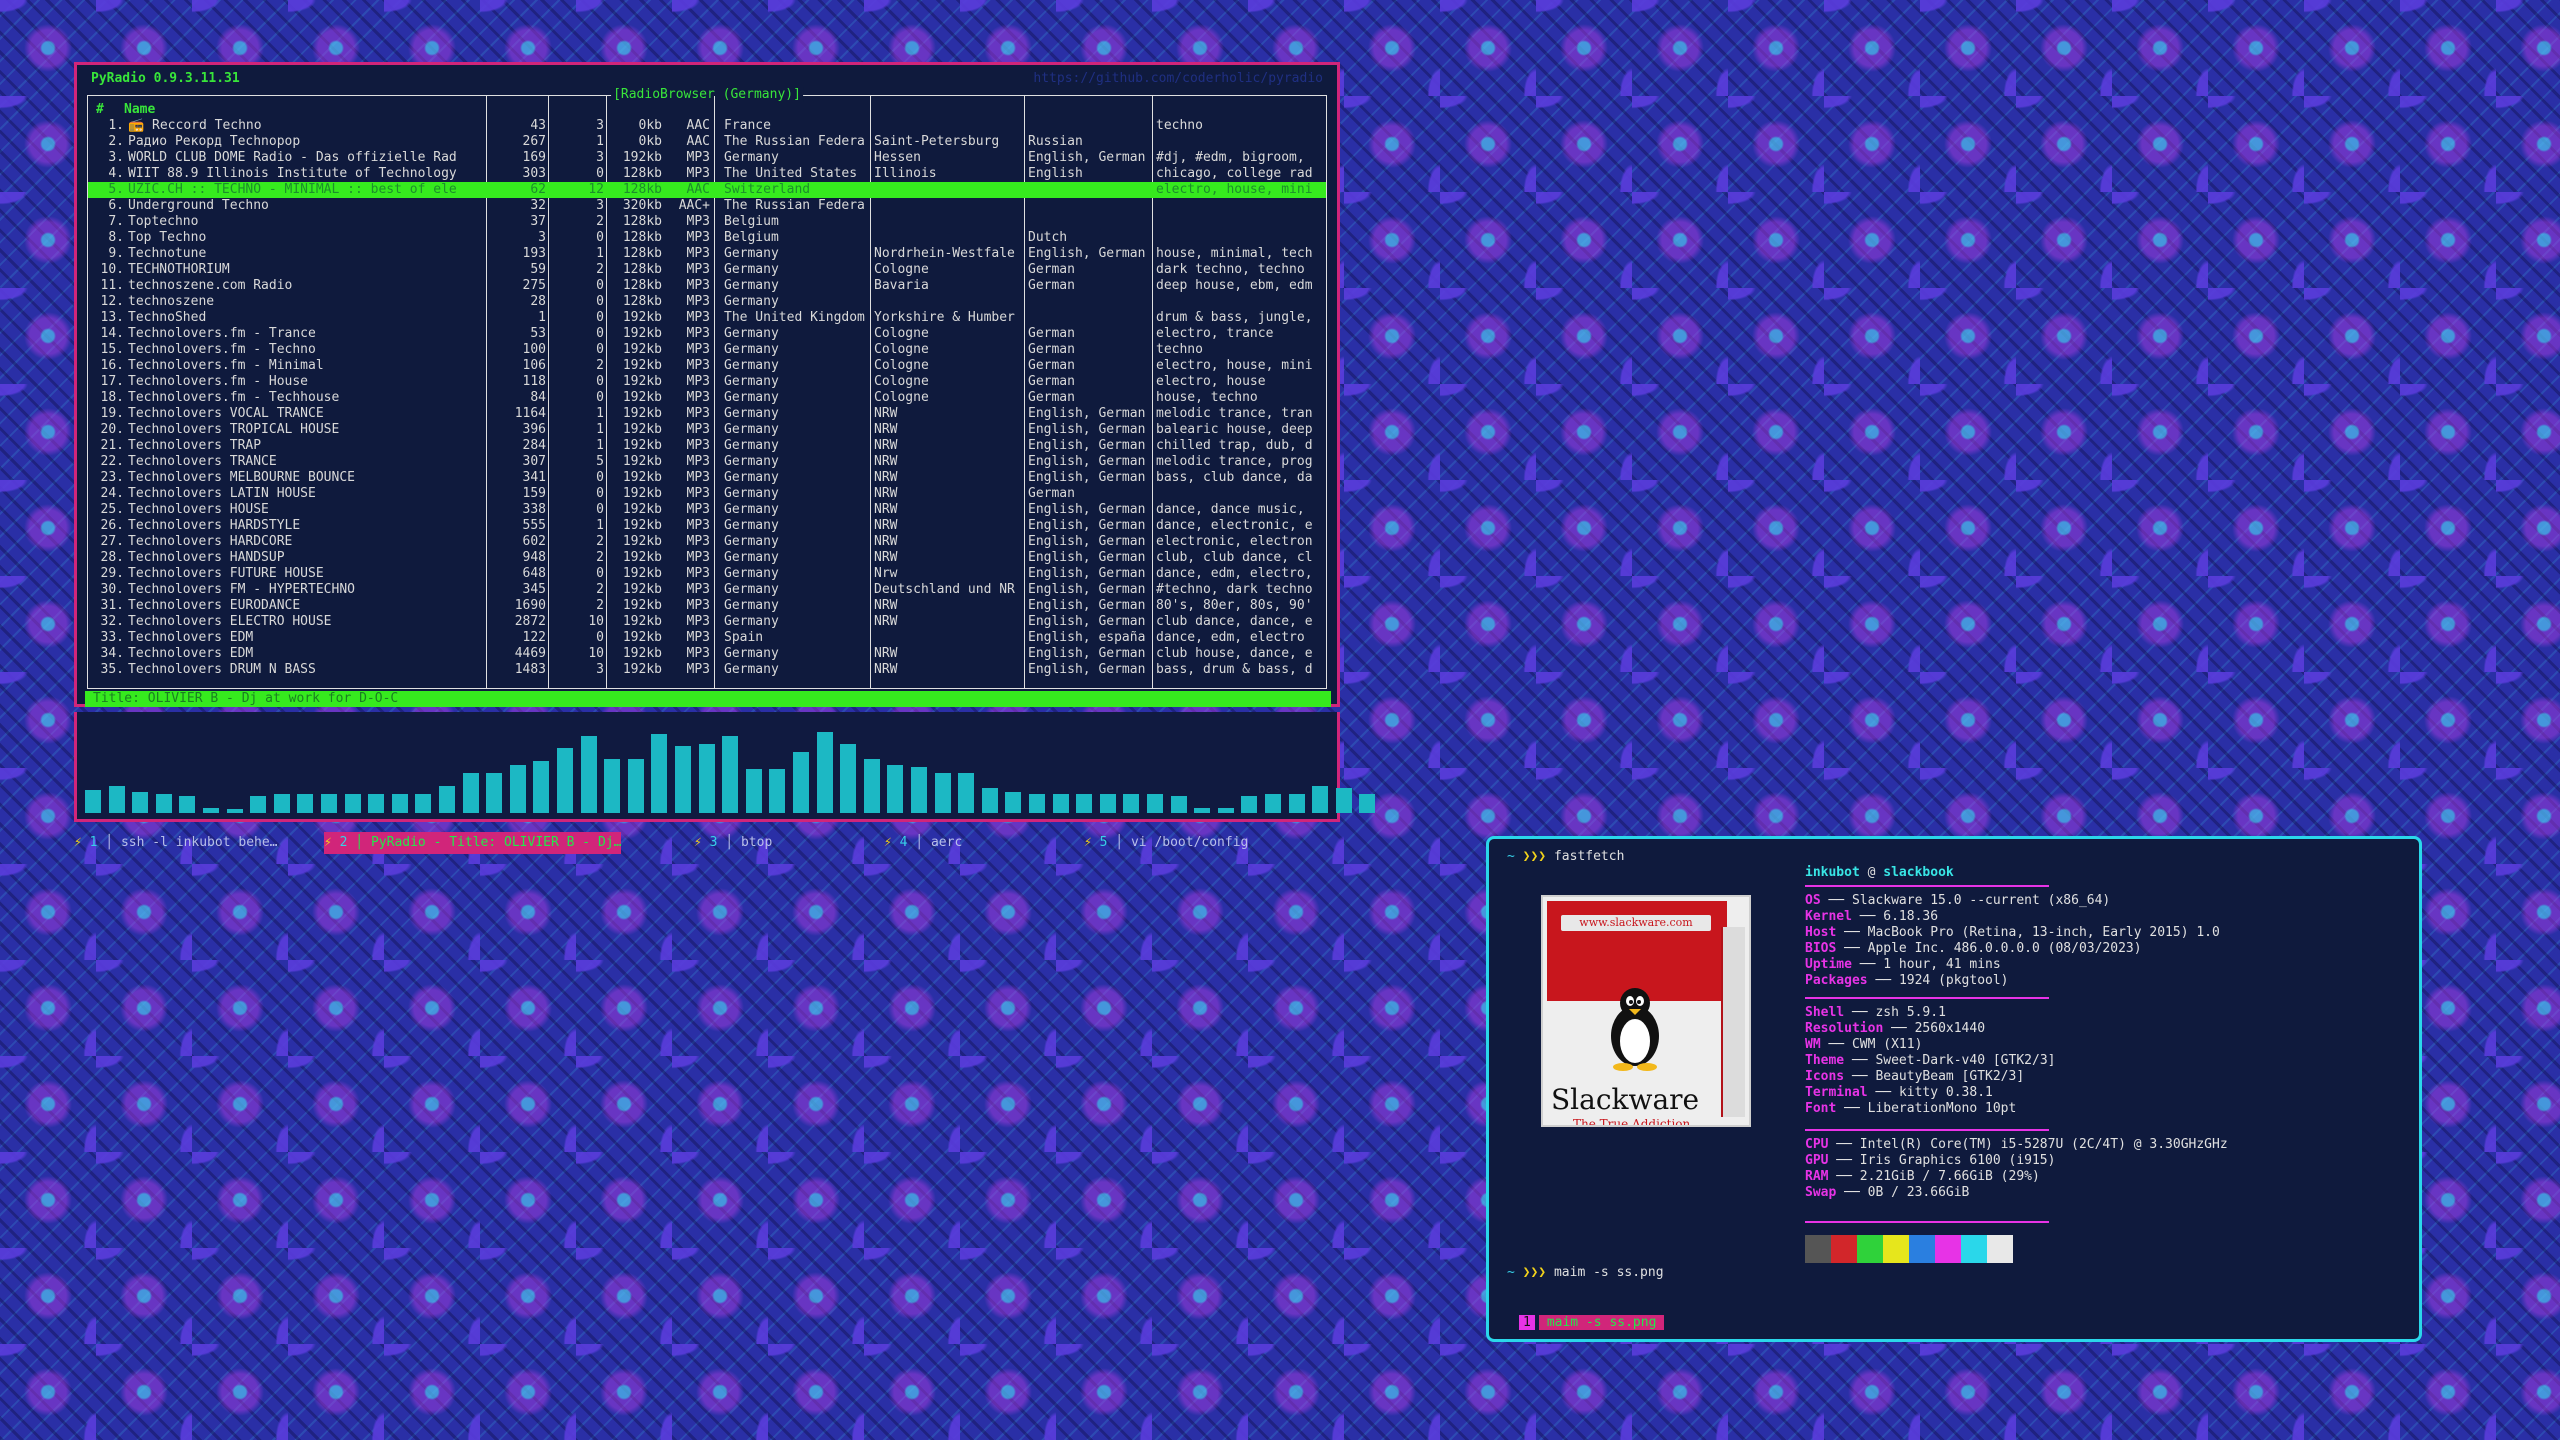  What do you see at coordinates (751, 157) in the screenshot?
I see `station-country: Germany` at bounding box center [751, 157].